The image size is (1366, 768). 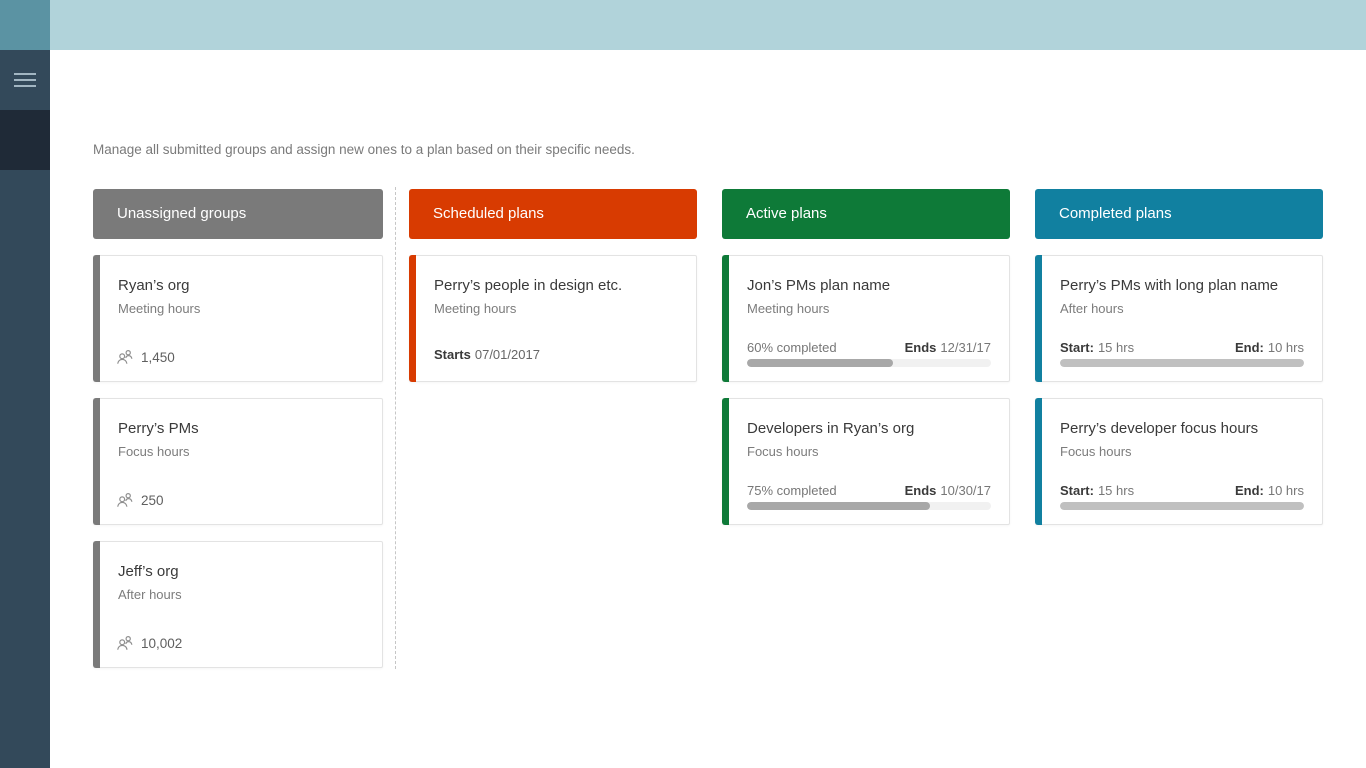 I want to click on card-title: Perry’s PMs, so click(x=158, y=428).